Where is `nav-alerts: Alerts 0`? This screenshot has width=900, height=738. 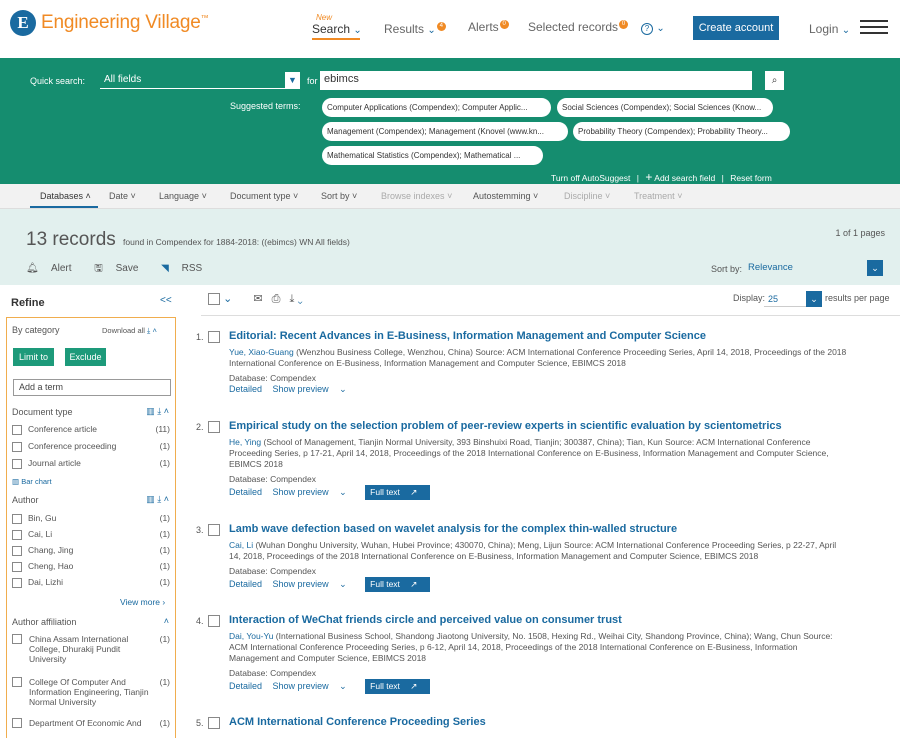
nav-alerts: Alerts 0 is located at coordinates (488, 27).